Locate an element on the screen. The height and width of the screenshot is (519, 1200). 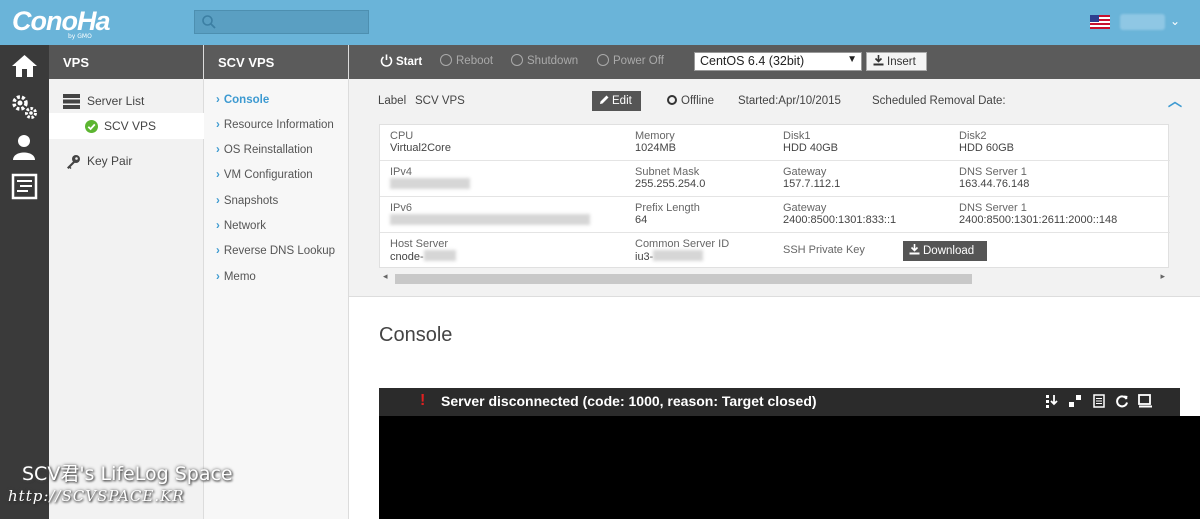
key-pair-label: Key Pair is located at coordinates (110, 161).